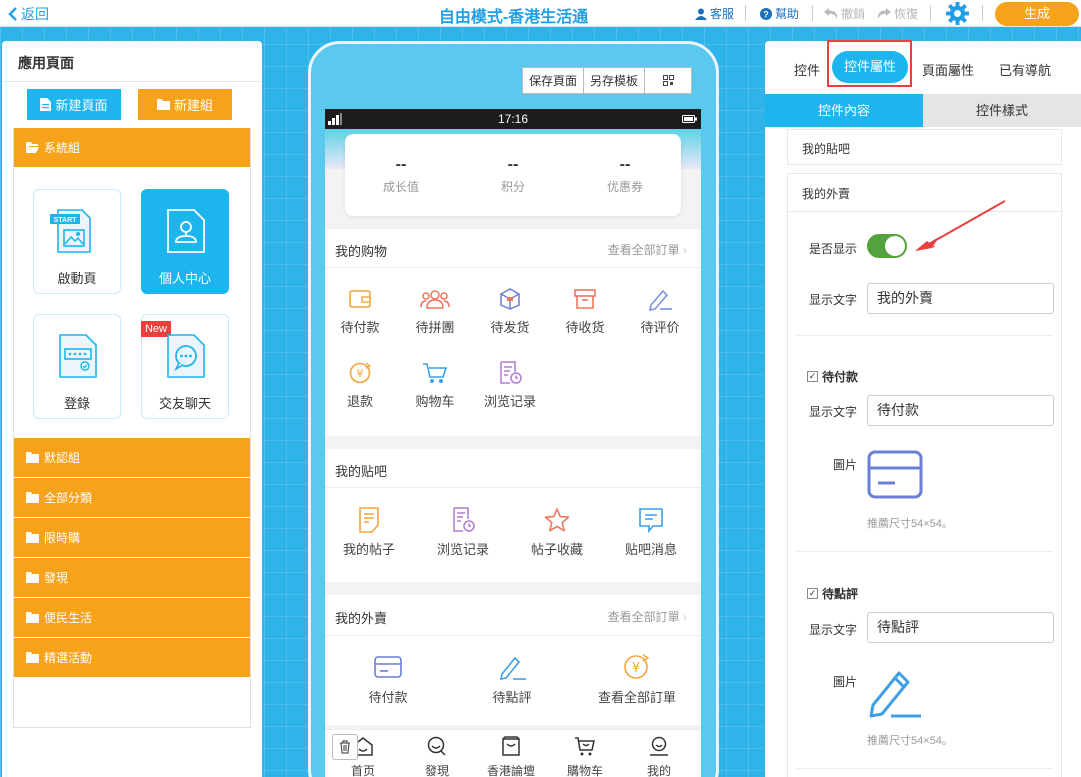 The width and height of the screenshot is (1081, 777). What do you see at coordinates (957, 13) in the screenshot?
I see `gear-icon` at bounding box center [957, 13].